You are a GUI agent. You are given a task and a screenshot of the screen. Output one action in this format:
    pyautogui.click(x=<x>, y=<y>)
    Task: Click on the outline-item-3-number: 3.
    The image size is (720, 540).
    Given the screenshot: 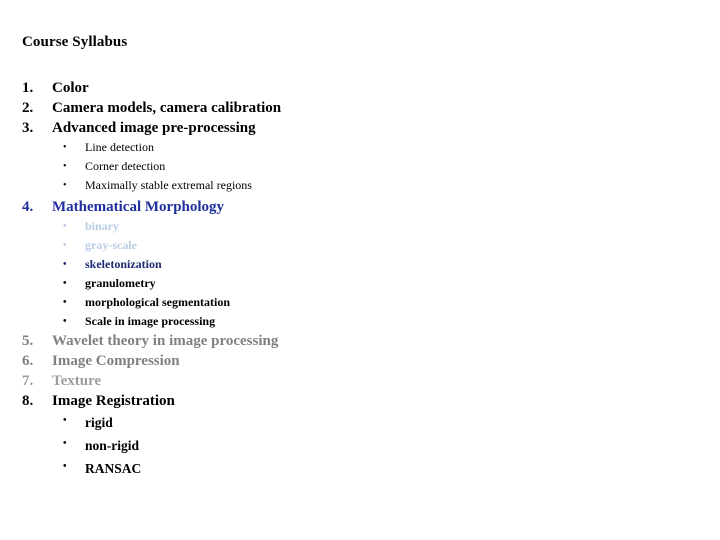 What is the action you would take?
    pyautogui.click(x=28, y=128)
    